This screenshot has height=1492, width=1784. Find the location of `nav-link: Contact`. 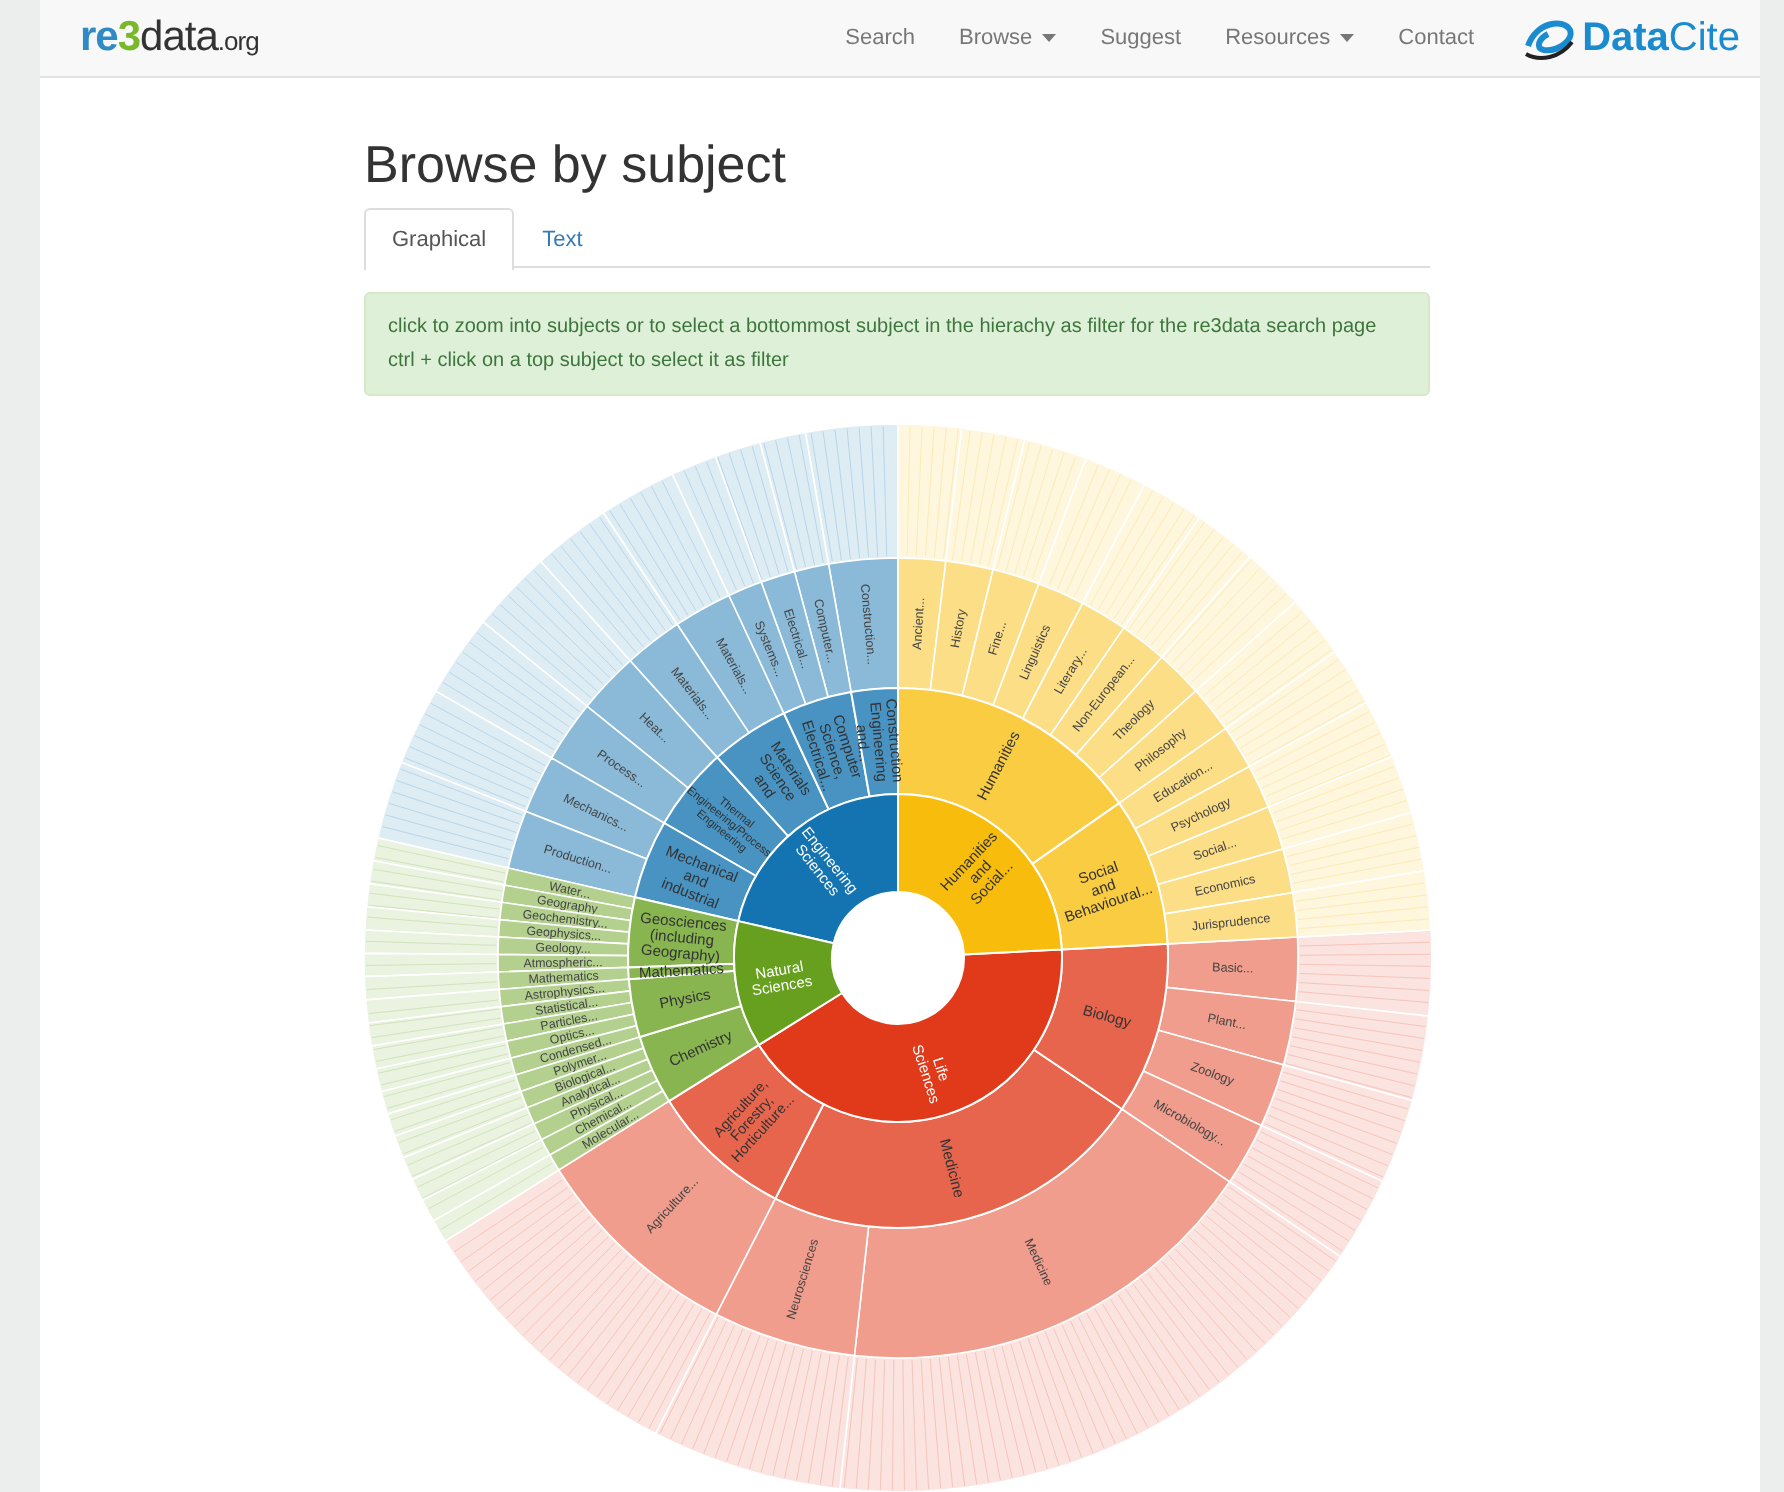

nav-link: Contact is located at coordinates (1436, 38).